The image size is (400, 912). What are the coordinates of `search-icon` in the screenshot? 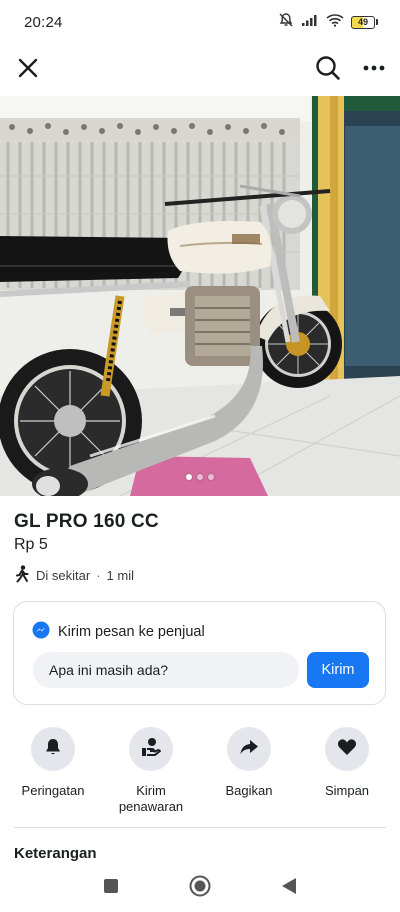 It's located at (328, 68).